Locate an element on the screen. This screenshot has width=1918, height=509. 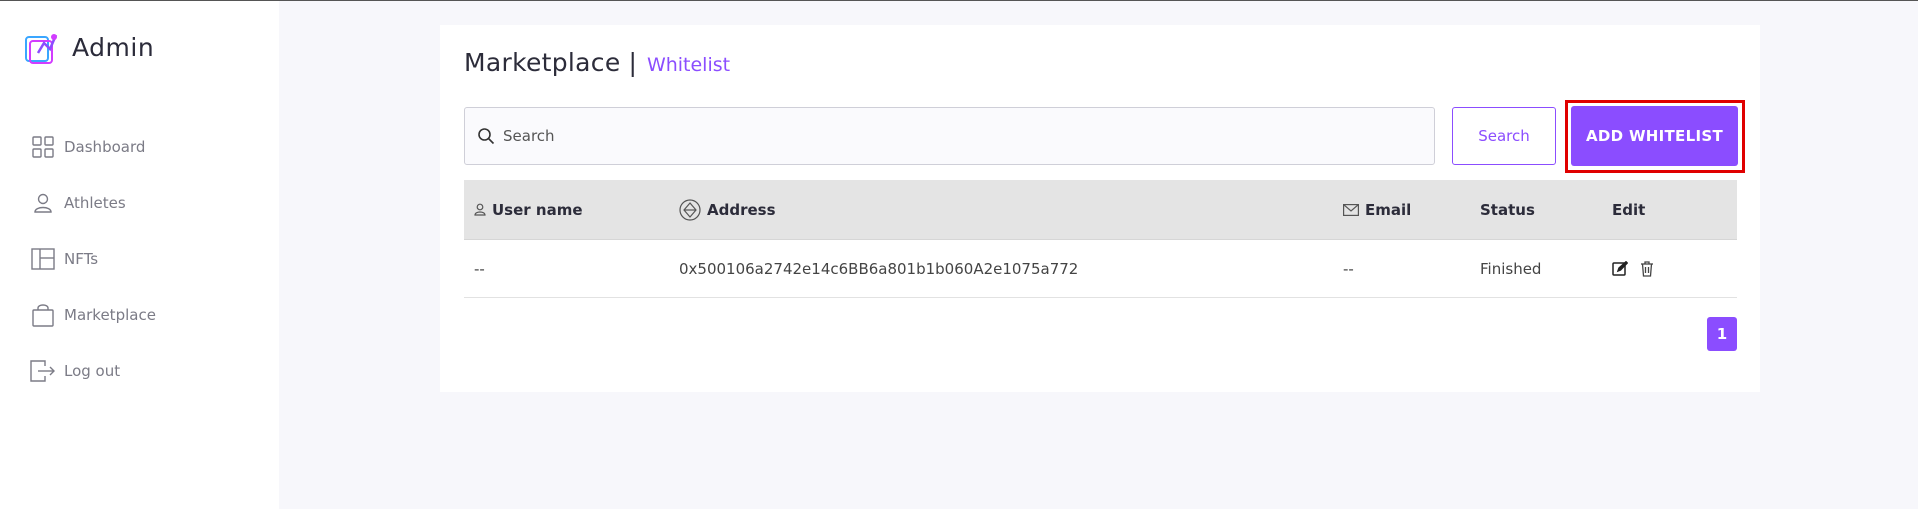
column-edit: Edit is located at coordinates (1628, 210).